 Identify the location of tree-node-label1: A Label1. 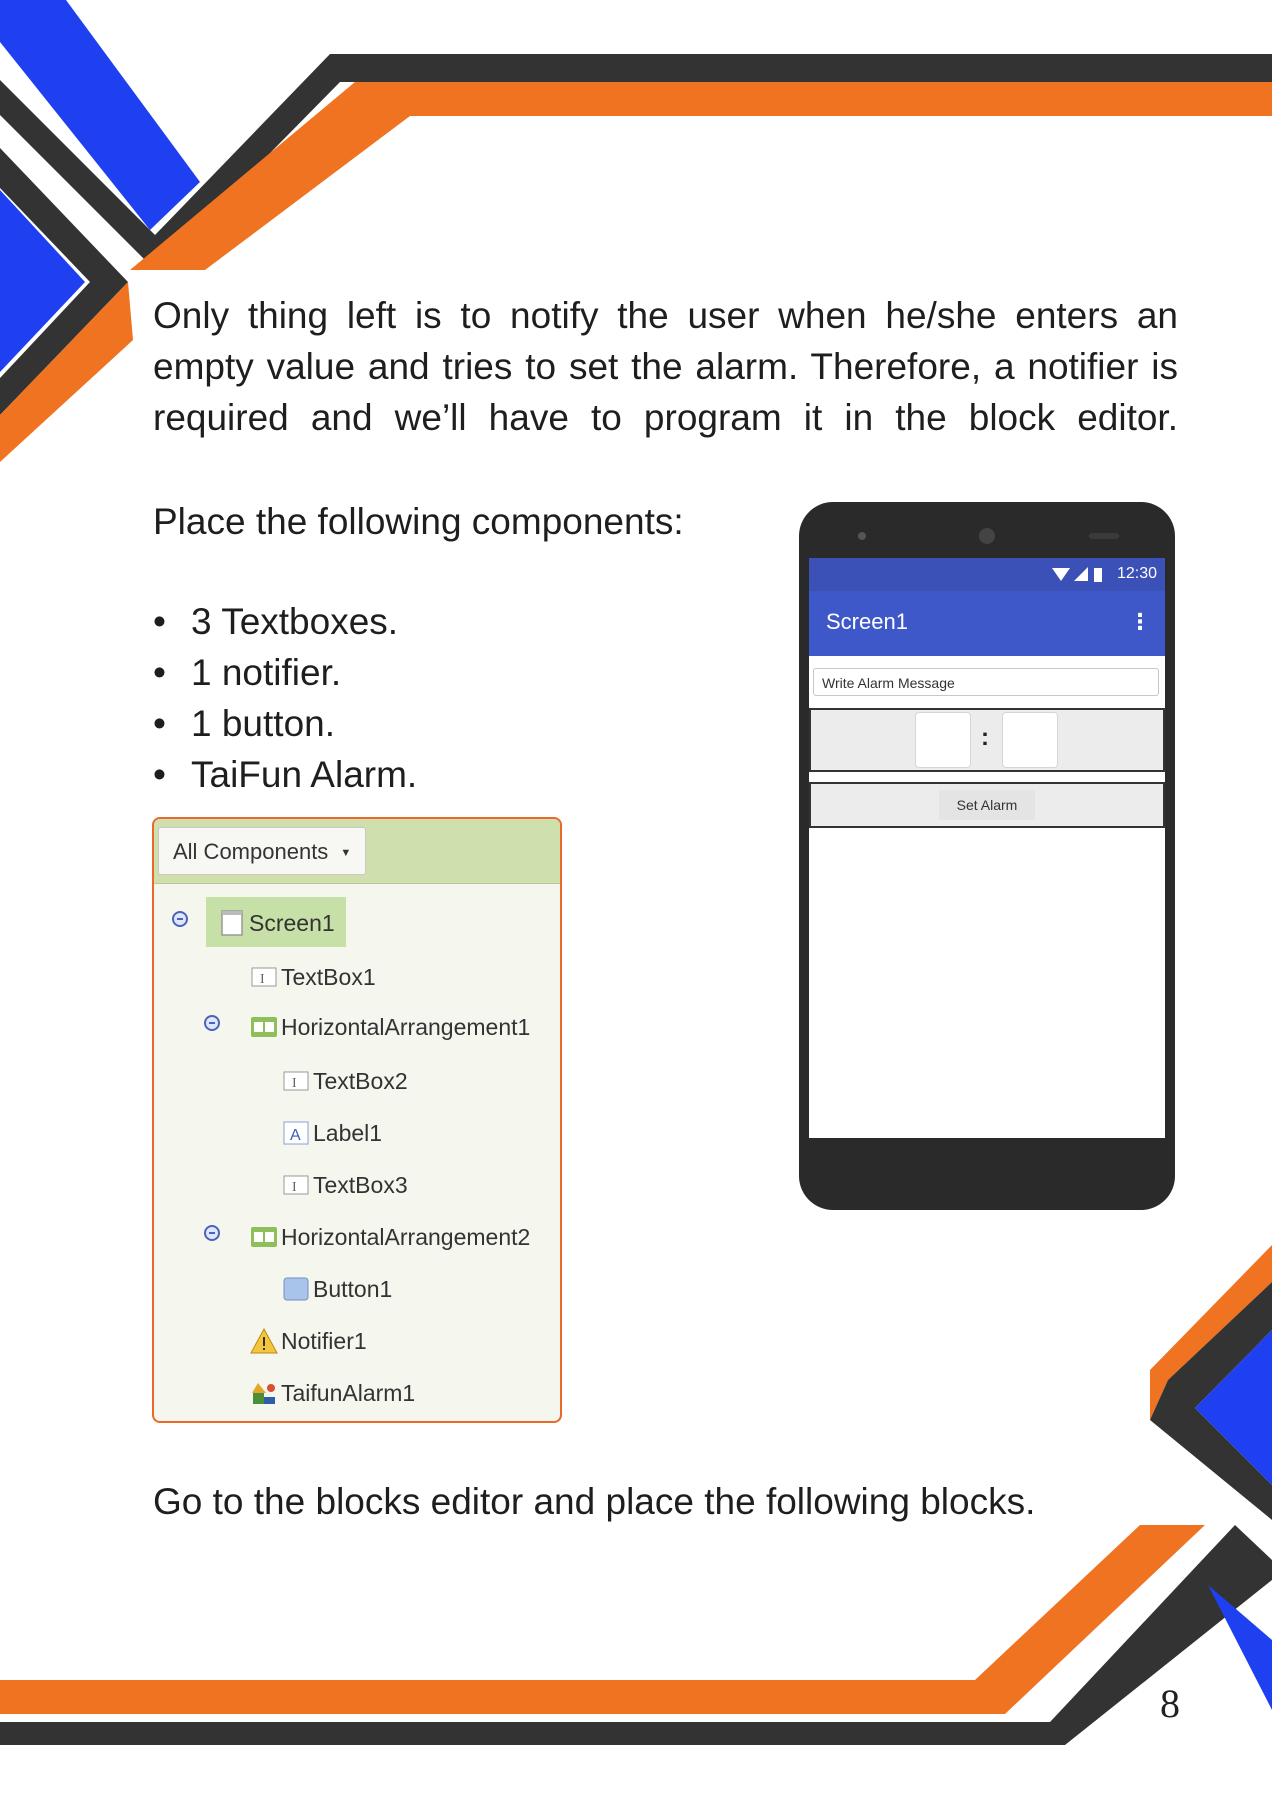
(332, 1131).